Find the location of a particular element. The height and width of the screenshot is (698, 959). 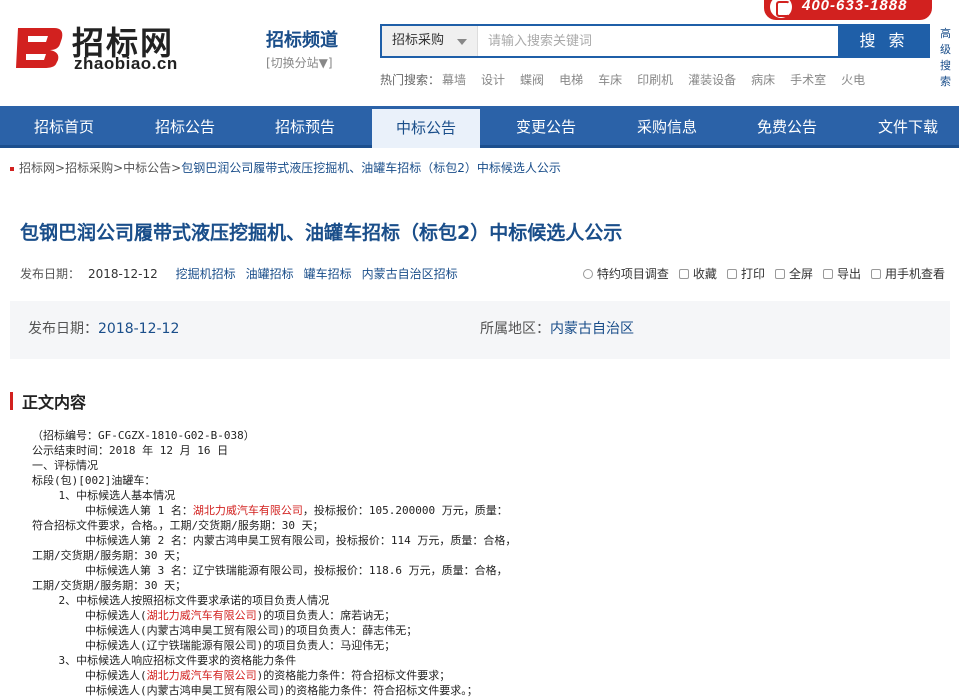

nav-item: 中标公告 is located at coordinates (426, 127).